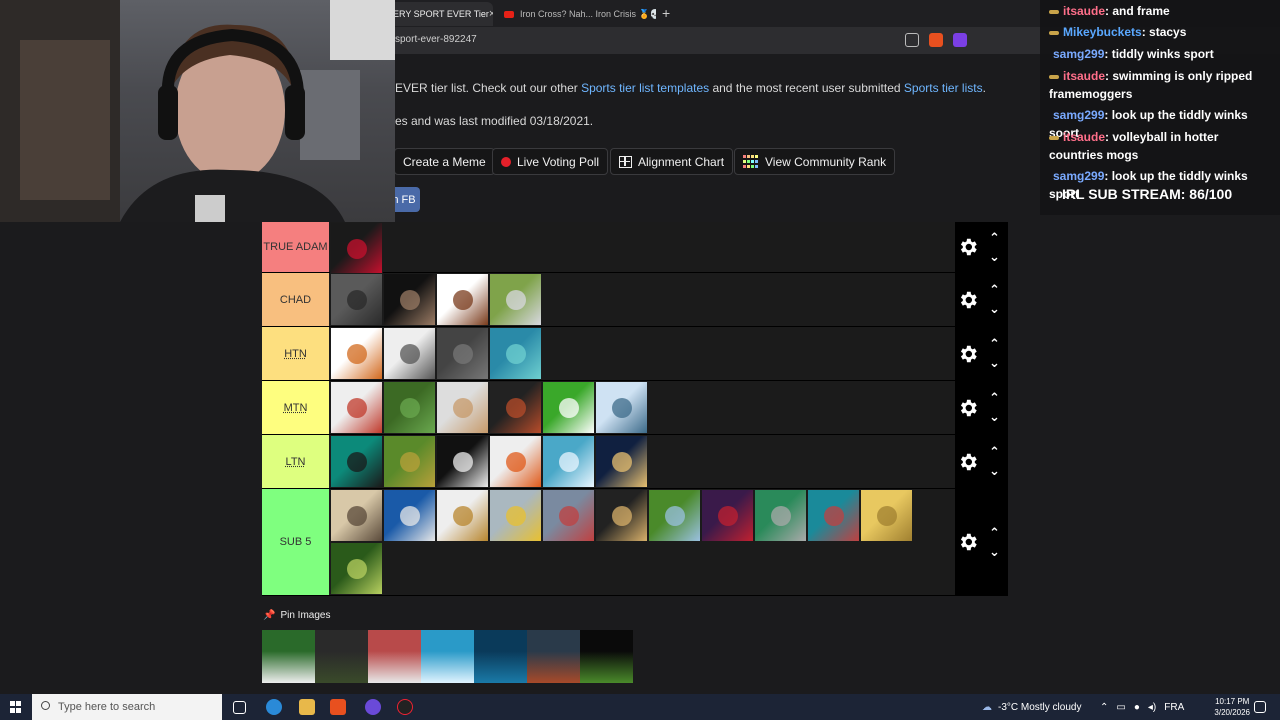 Image resolution: width=1280 pixels, height=720 pixels. Describe the element at coordinates (1152, 707) in the screenshot. I see `speaker-icon: ◂)` at that location.